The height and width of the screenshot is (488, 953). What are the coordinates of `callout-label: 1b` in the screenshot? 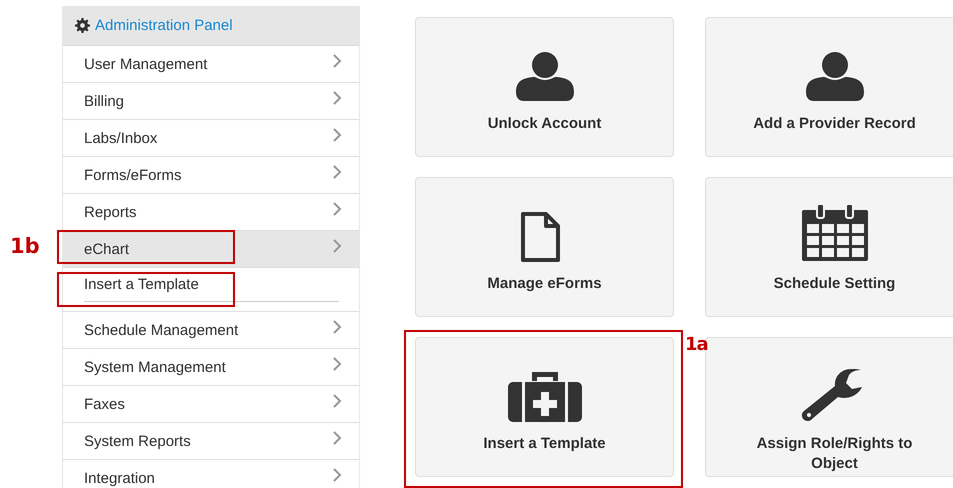 It's located at (25, 246).